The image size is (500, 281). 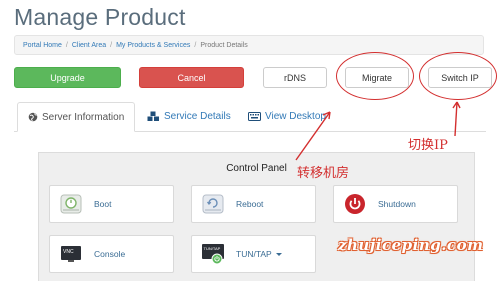 I want to click on migrate-annotation: 转移机房, so click(x=323, y=173).